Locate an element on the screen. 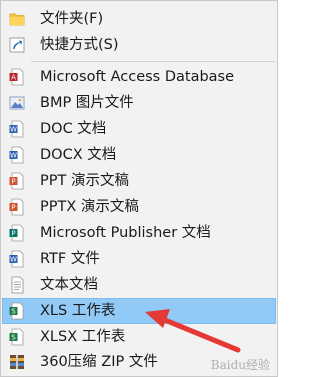 The width and height of the screenshot is (320, 377). menu-item-folder: 文件夹(F) is located at coordinates (139, 19).